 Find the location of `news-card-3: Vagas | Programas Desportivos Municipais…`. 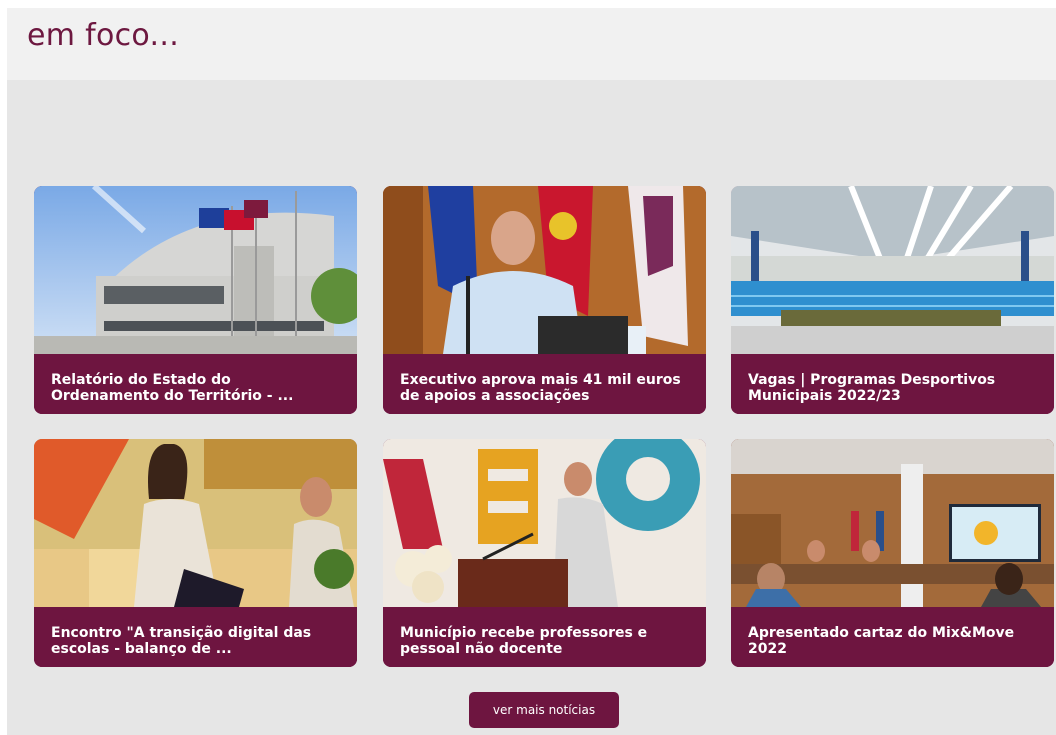

news-card-3: Vagas | Programas Desportivos Municipais… is located at coordinates (892, 300).